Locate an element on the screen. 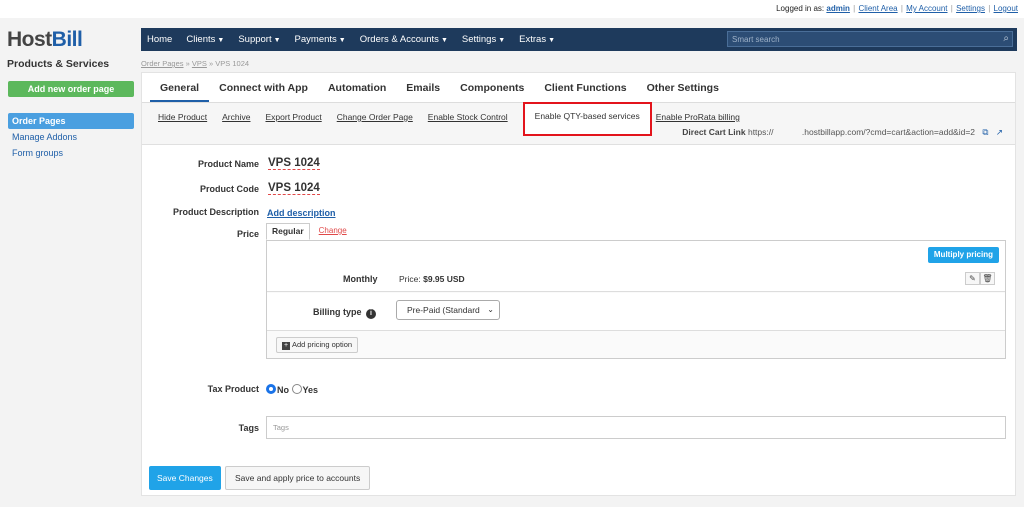 This screenshot has height=507, width=1024. breadcrumb: Order Pages » VPS » VPS 1024 is located at coordinates (195, 63).